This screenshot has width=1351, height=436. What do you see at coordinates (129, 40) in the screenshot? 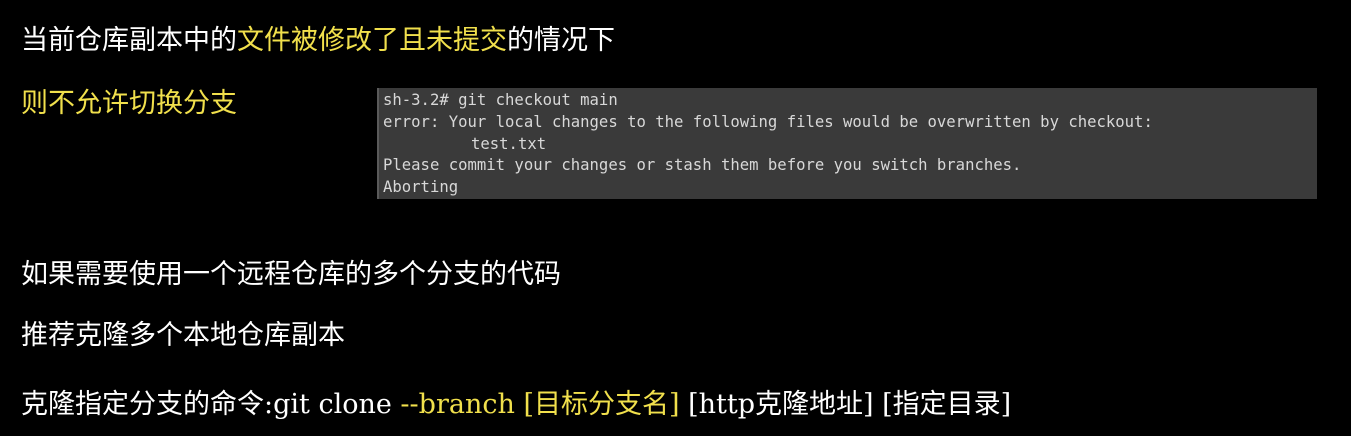
I see `intro-prefix: 当前仓库副本中的` at bounding box center [129, 40].